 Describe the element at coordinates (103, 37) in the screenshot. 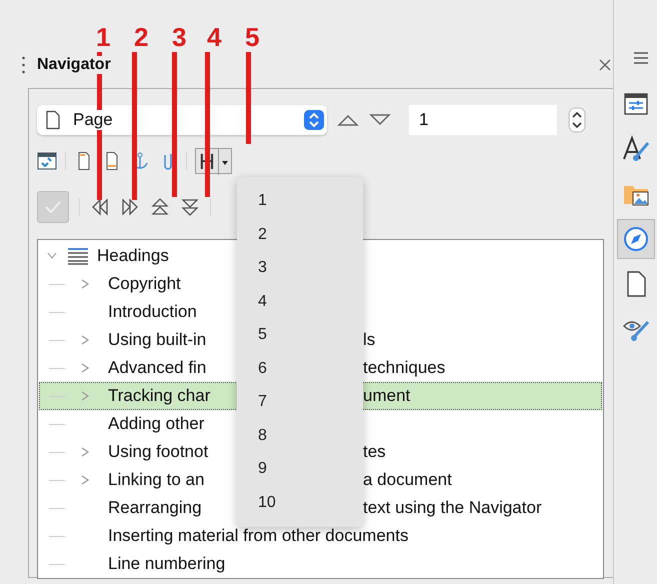

I see `callout-number: 1` at that location.